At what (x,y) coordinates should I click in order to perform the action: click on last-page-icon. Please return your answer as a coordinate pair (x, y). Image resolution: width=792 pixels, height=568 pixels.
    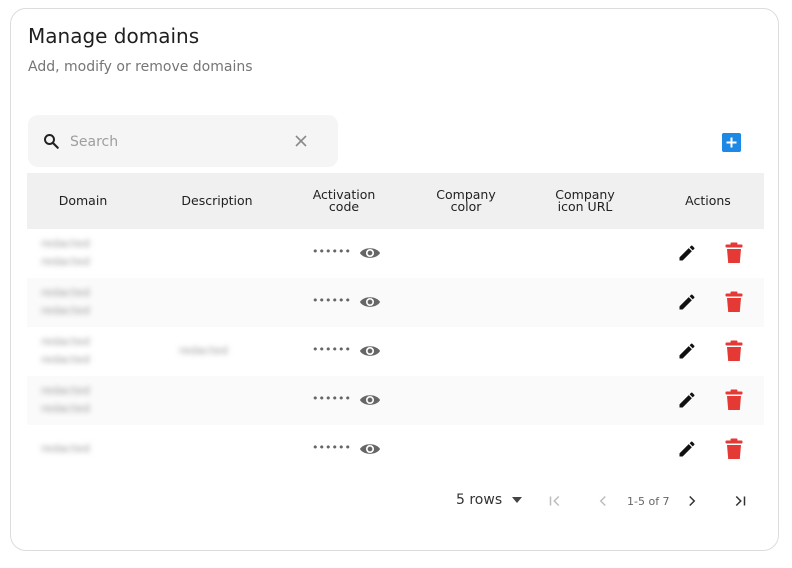
    Looking at the image, I should click on (740, 501).